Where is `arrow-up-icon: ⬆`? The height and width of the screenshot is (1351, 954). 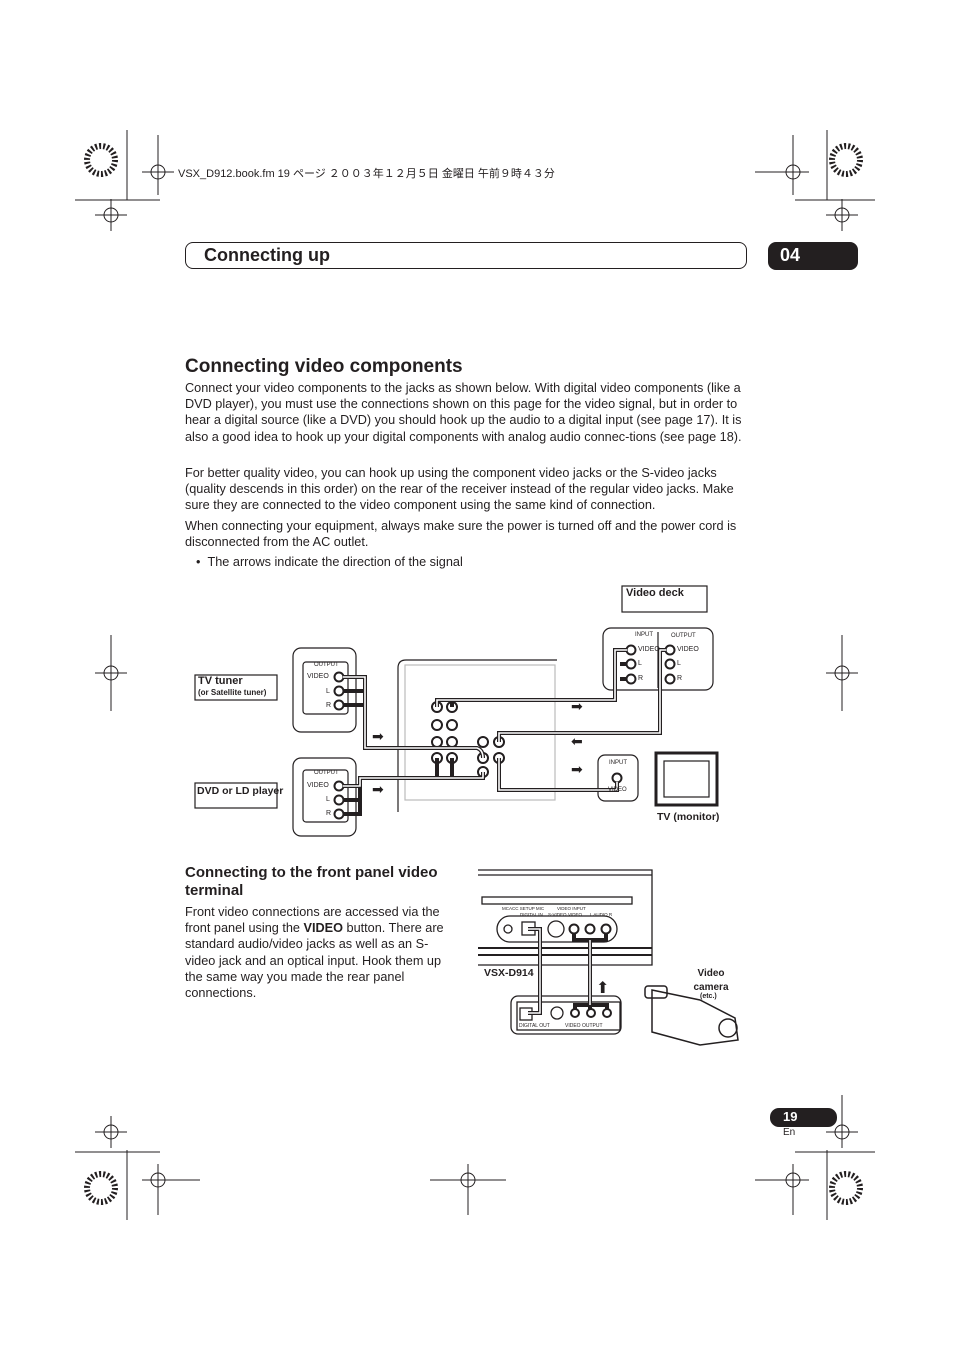 arrow-up-icon: ⬆ is located at coordinates (602, 987).